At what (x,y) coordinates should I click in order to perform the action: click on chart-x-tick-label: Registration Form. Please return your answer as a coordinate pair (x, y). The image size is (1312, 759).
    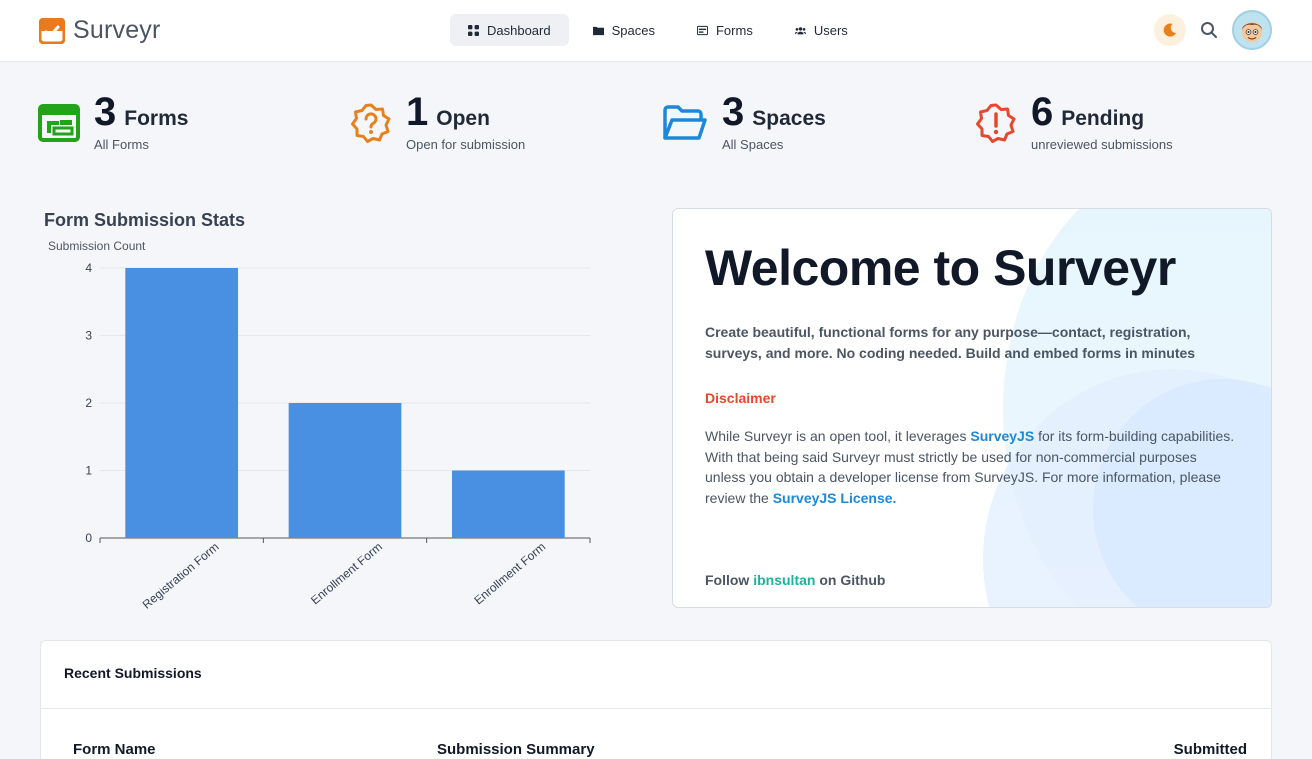
    Looking at the image, I should click on (181, 576).